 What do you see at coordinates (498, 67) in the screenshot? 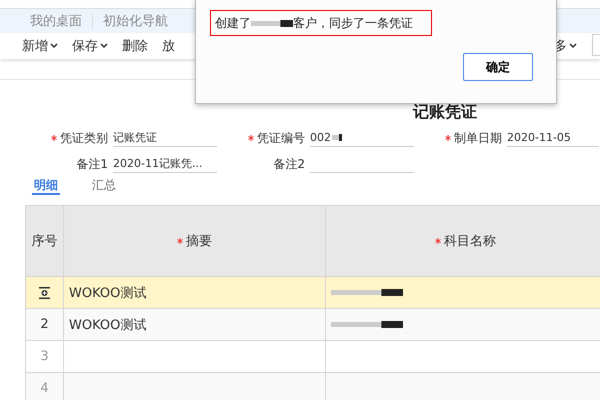
I see `ok-button: 确定` at bounding box center [498, 67].